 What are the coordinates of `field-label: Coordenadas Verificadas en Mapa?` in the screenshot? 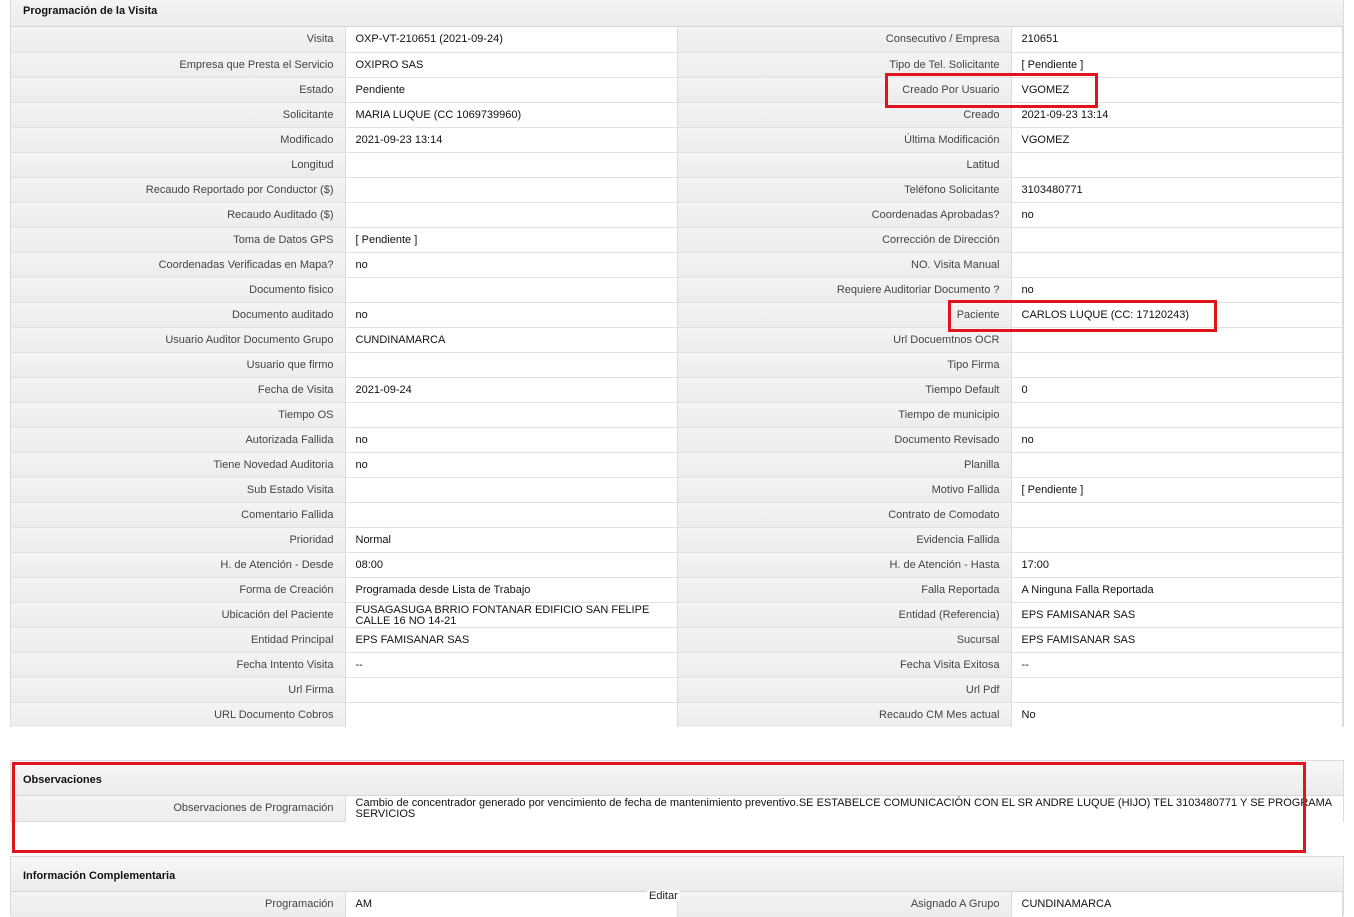 It's located at (178, 264).